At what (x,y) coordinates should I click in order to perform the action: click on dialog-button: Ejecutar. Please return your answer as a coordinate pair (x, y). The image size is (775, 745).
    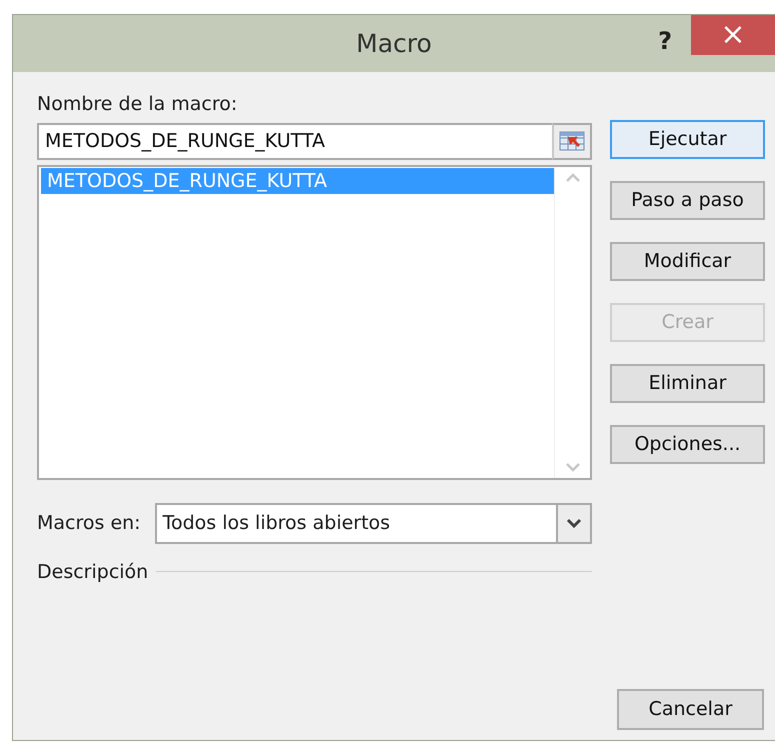
    Looking at the image, I should click on (687, 139).